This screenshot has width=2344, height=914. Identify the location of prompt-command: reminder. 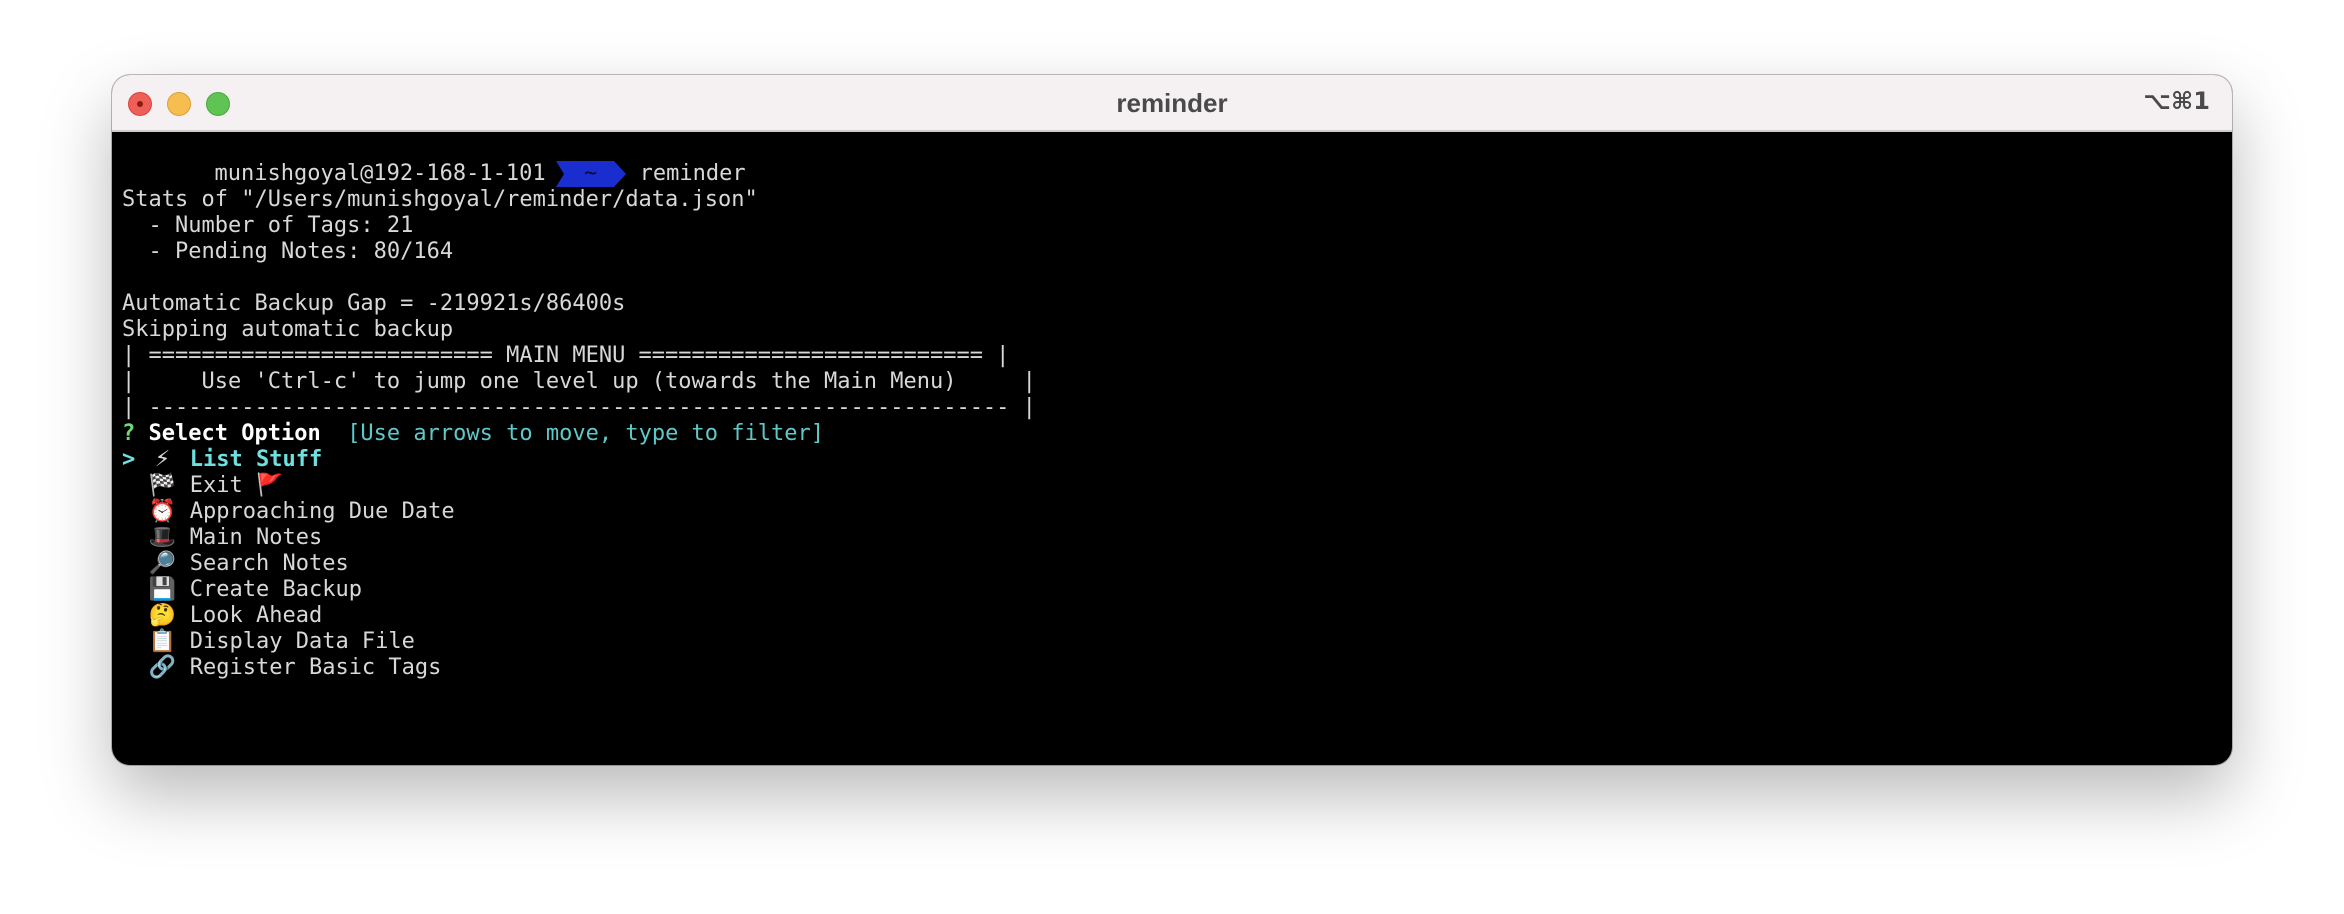
(692, 173).